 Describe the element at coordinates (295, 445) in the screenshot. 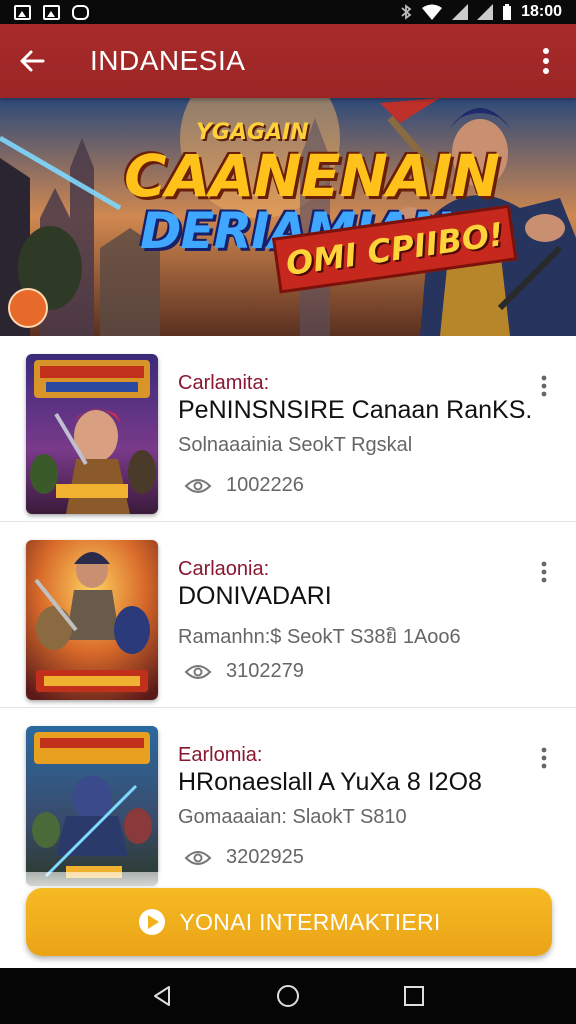

I see `list-item-subtitle: Solnaaainia SeokT Rgskal` at that location.